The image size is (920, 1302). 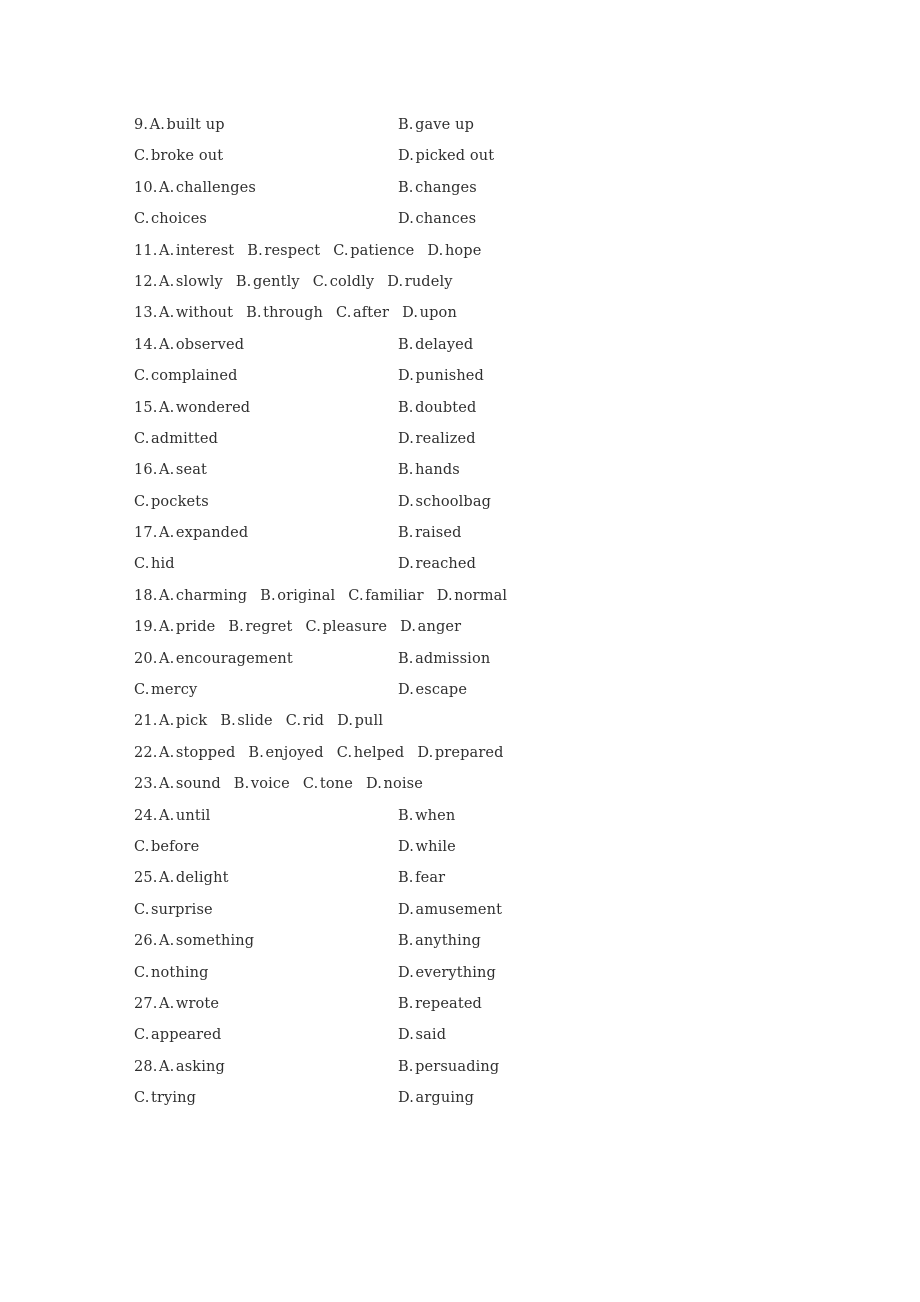 What do you see at coordinates (146, 627) in the screenshot?
I see `question-number: 19.` at bounding box center [146, 627].